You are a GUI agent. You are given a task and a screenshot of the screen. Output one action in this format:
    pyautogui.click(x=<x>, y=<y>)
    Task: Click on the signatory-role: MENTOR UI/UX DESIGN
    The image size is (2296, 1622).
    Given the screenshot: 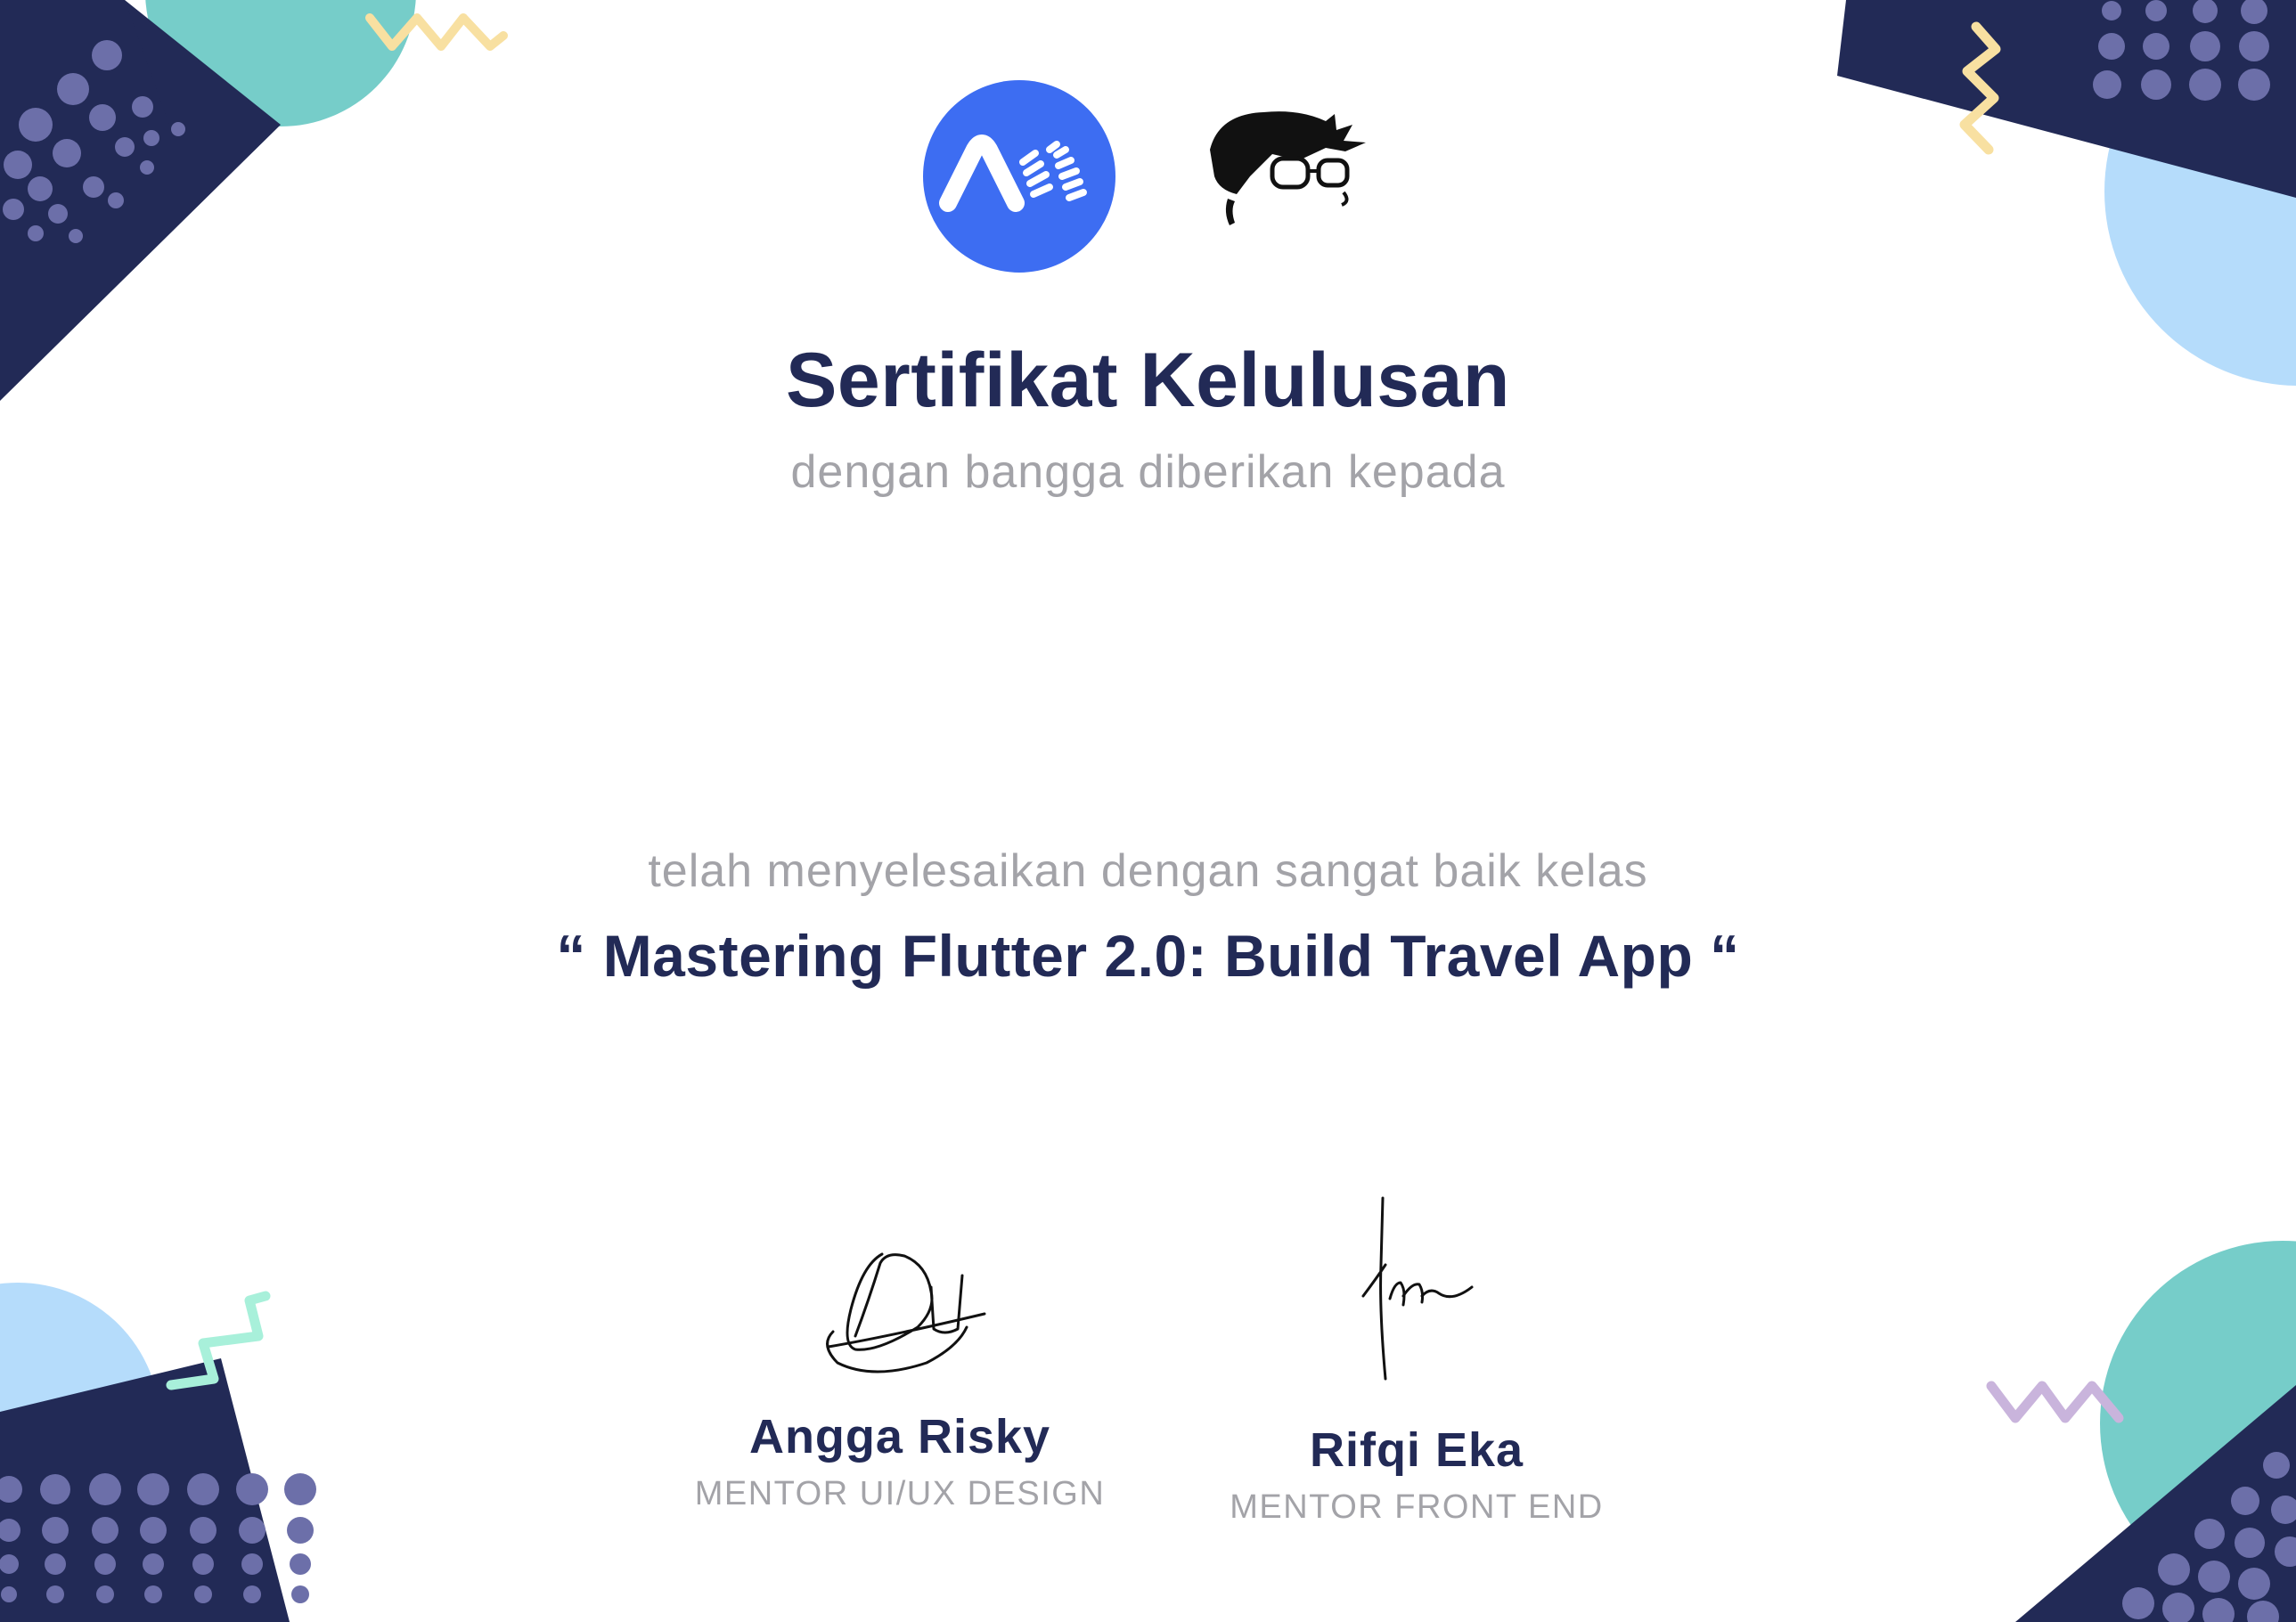 What is the action you would take?
    pyautogui.click(x=900, y=1493)
    